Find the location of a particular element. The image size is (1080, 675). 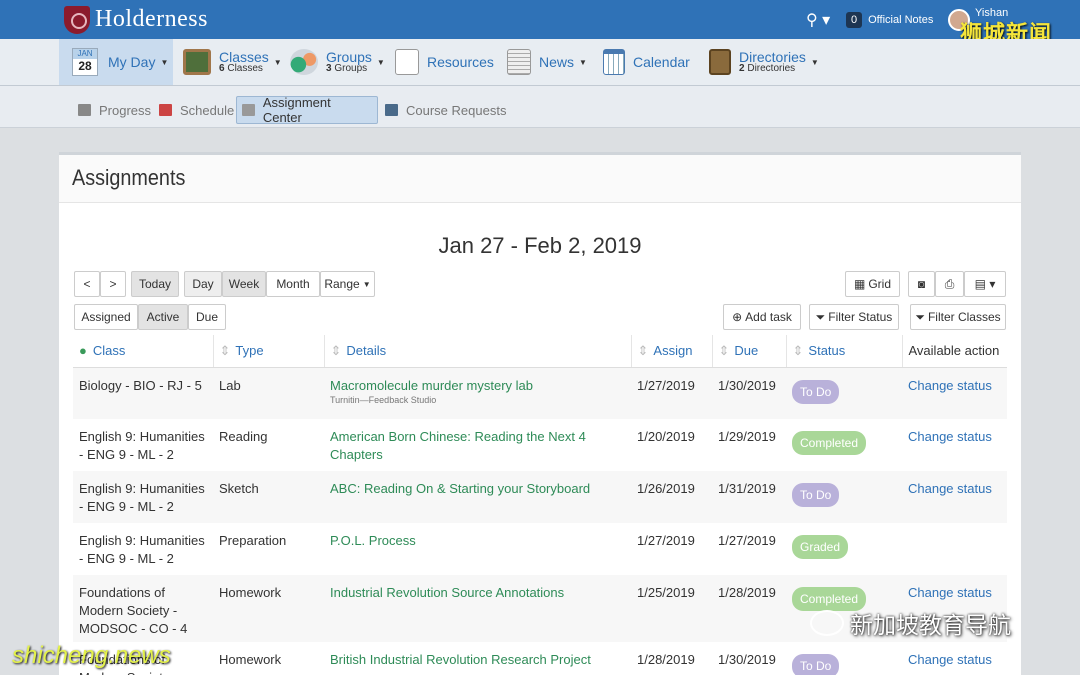

export-dropdown: ▤ ▾ is located at coordinates (985, 284).